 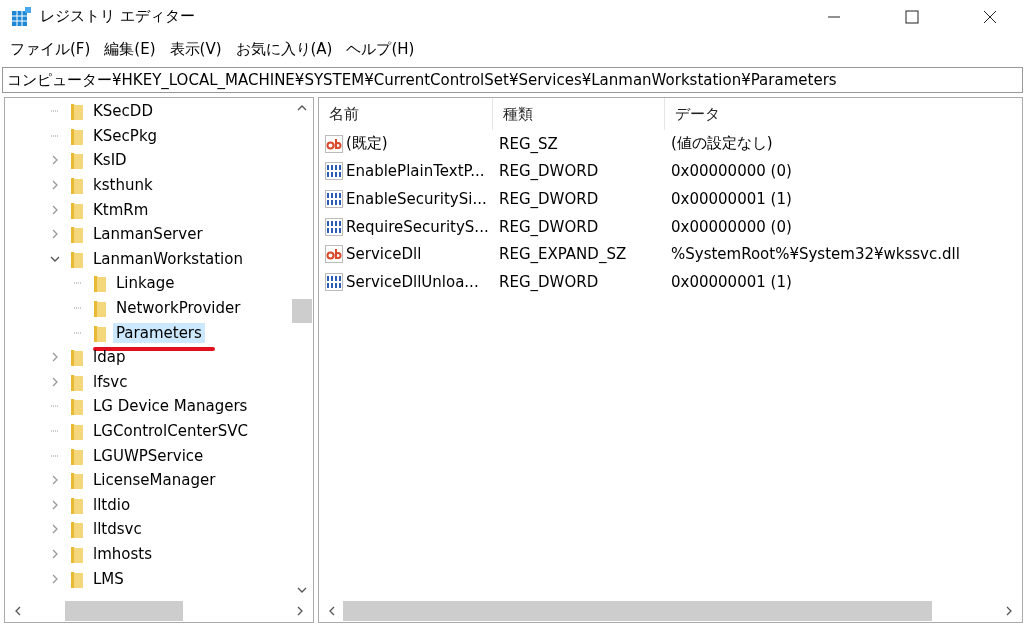 What do you see at coordinates (117, 16) in the screenshot?
I see `window-title: レジストリ エディター` at bounding box center [117, 16].